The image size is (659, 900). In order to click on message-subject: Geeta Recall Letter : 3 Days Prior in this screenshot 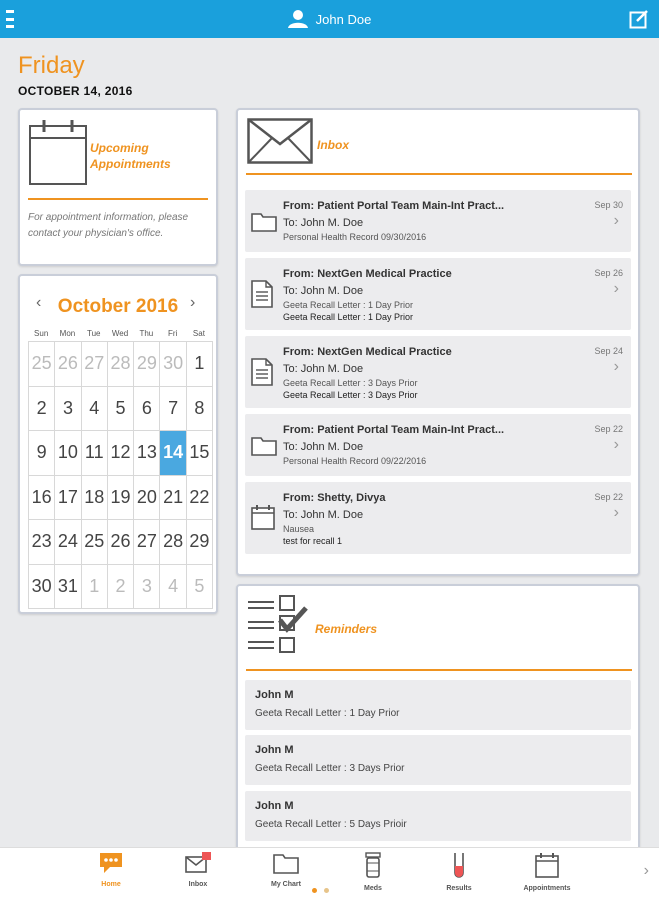, I will do `click(350, 383)`.